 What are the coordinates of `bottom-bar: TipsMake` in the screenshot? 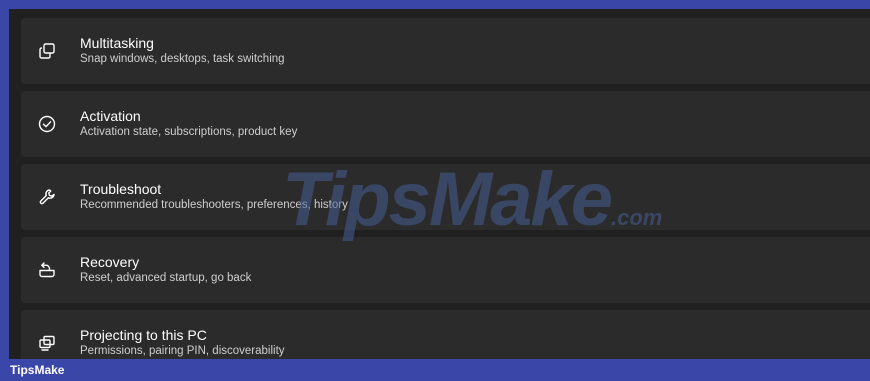 It's located at (435, 370).